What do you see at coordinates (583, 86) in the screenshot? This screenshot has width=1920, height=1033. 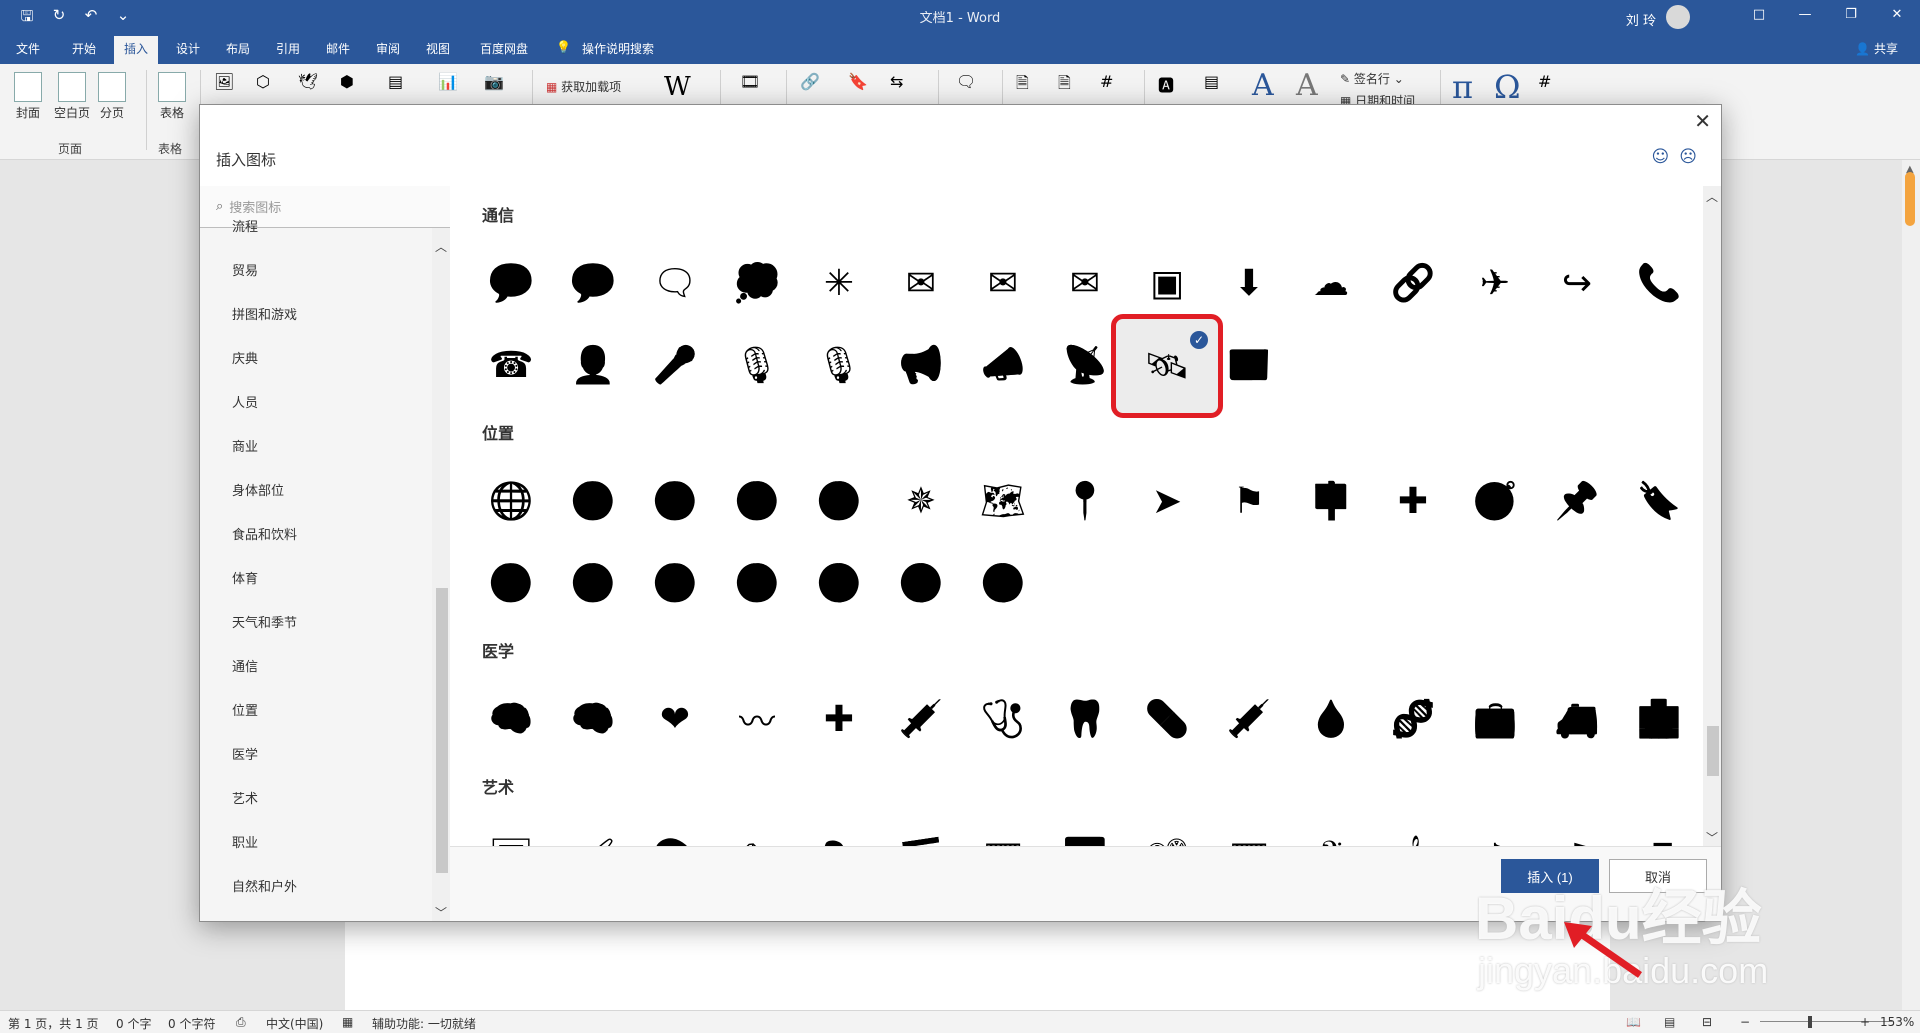 I see `get-addins-button: ▦ 获取加载项` at bounding box center [583, 86].